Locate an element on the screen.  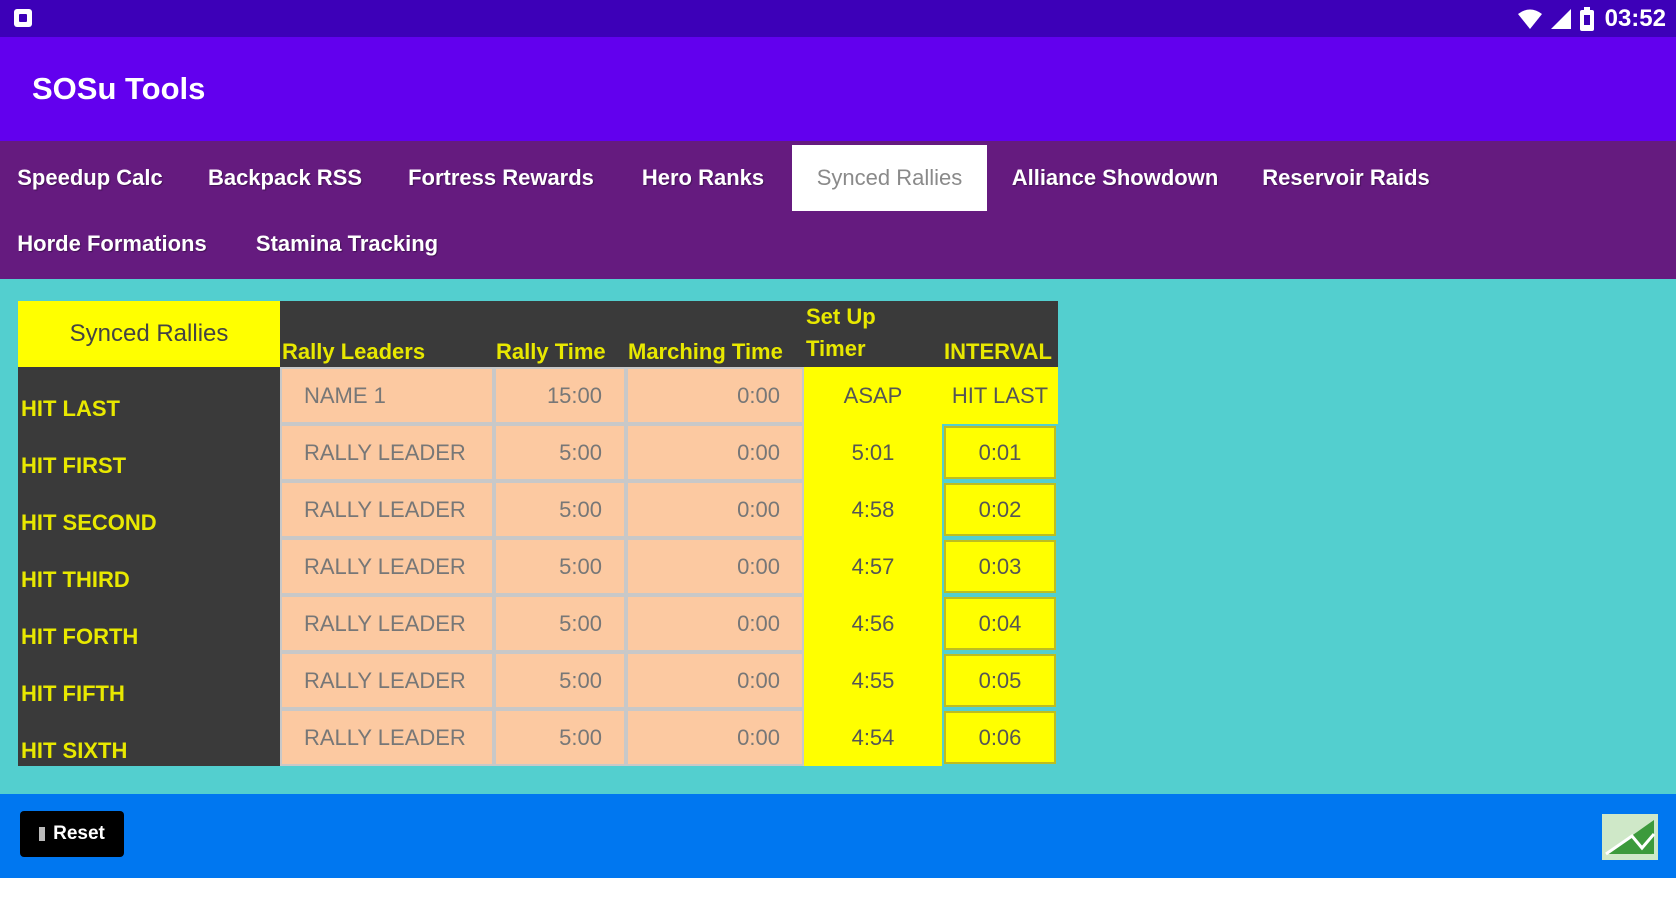
set-up-timer-value: 5:01 is located at coordinates (873, 452).